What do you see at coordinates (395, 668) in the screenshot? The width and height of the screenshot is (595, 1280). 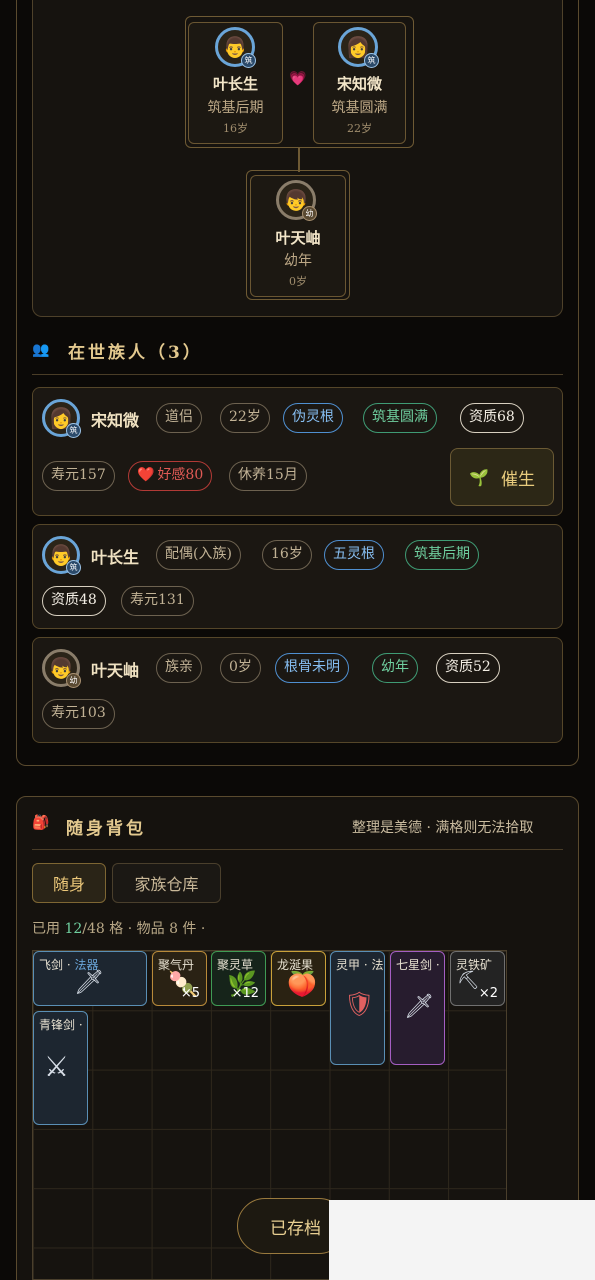 I see `realm-tag: 幼年` at bounding box center [395, 668].